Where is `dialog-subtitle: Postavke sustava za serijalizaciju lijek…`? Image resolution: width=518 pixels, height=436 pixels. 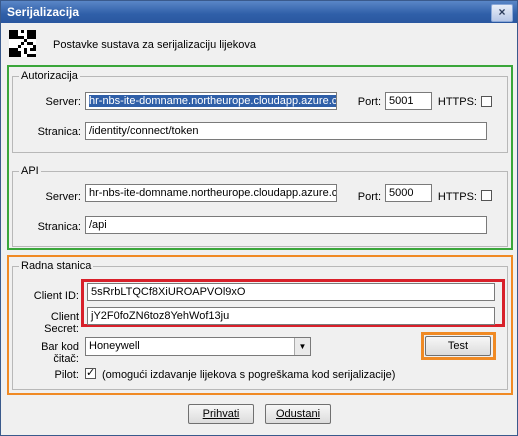
dialog-subtitle: Postavke sustava za serijalizaciju lijek… is located at coordinates (154, 45).